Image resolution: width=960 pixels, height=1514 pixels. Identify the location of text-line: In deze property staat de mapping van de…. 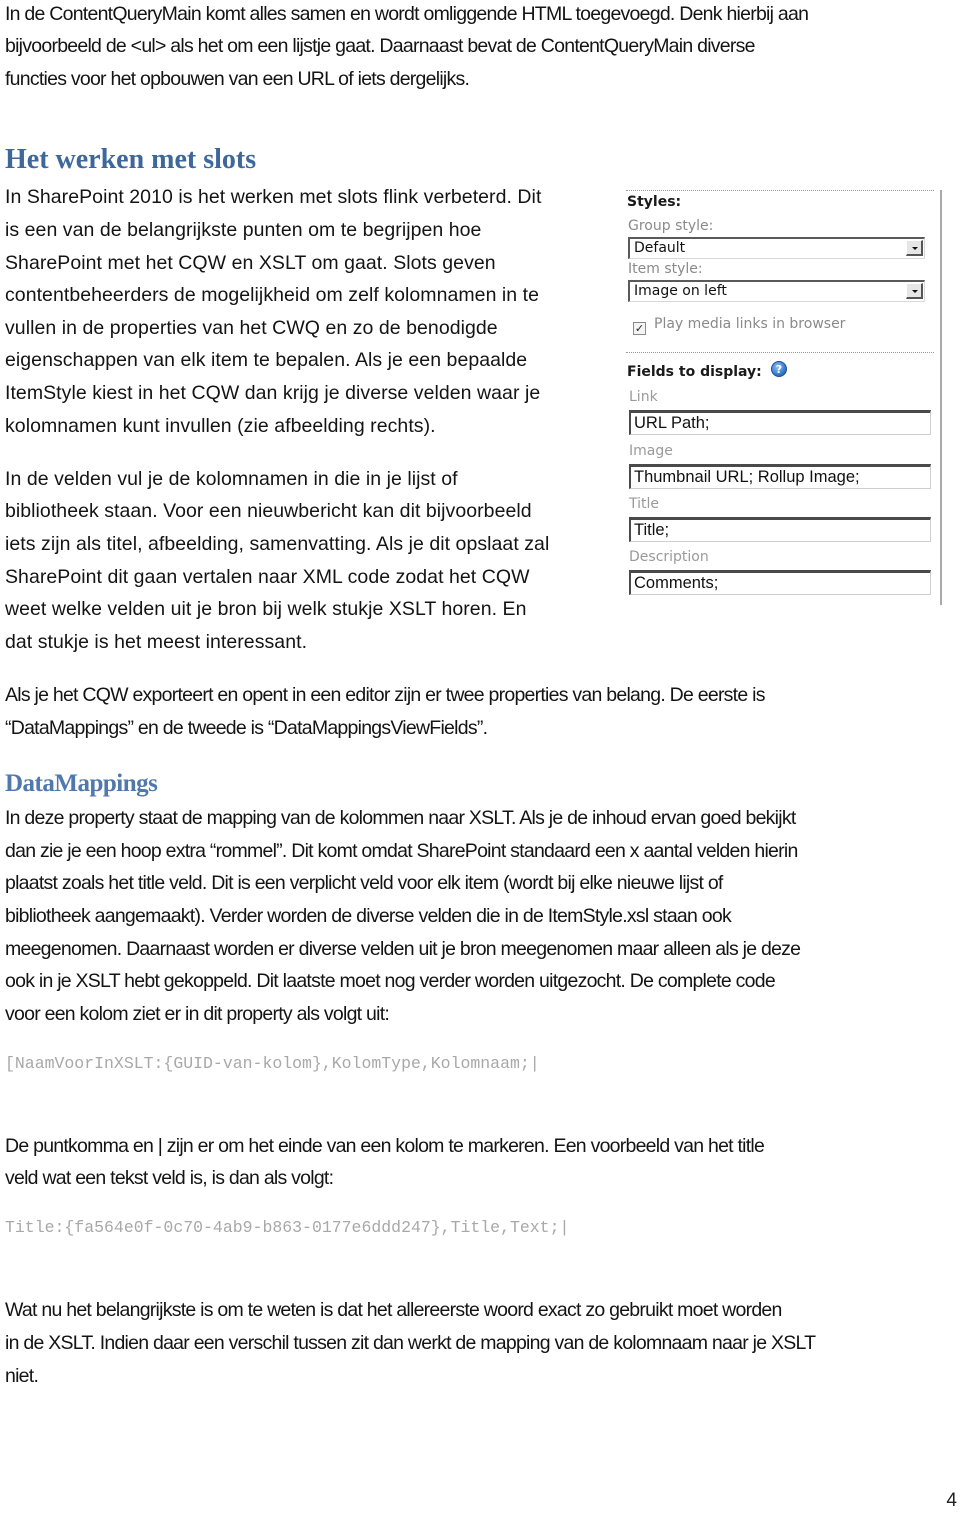
(400, 818).